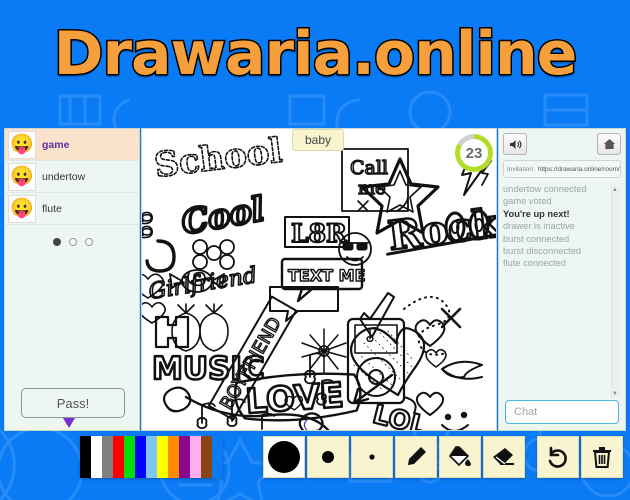 Image resolution: width=630 pixels, height=500 pixels. I want to click on color-swatch-gray, so click(107, 457).